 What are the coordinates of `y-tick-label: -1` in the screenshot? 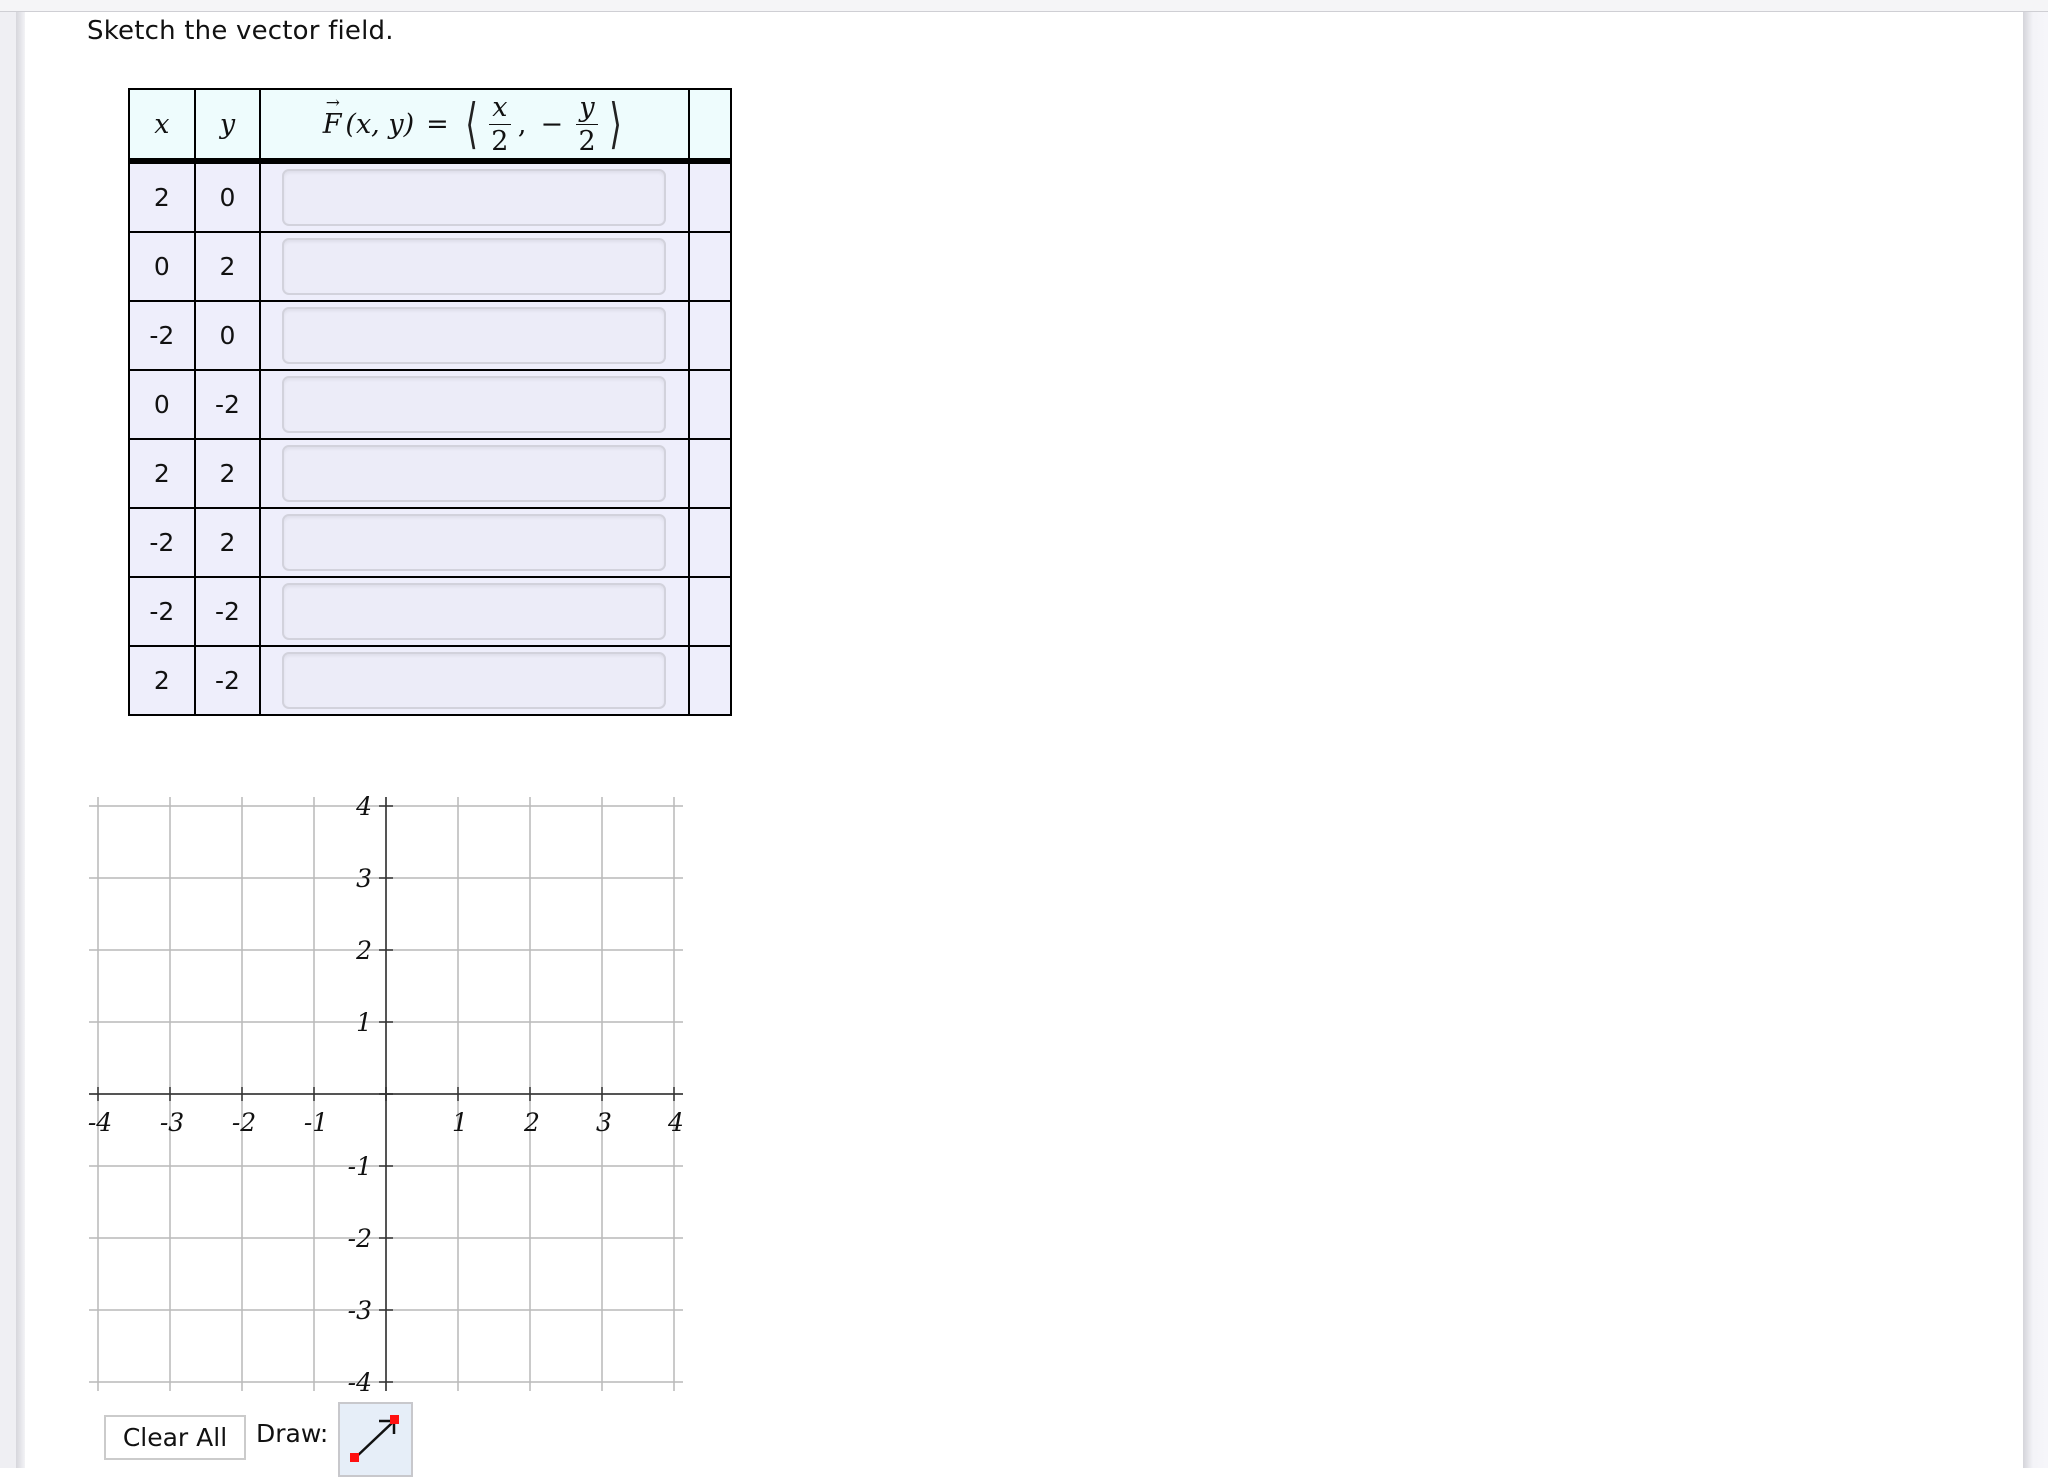 It's located at (360, 1166).